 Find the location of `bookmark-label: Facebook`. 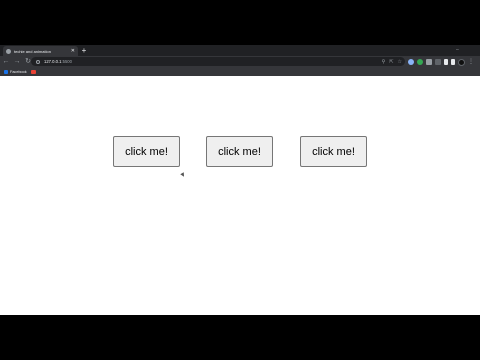

bookmark-label: Facebook is located at coordinates (18, 72).